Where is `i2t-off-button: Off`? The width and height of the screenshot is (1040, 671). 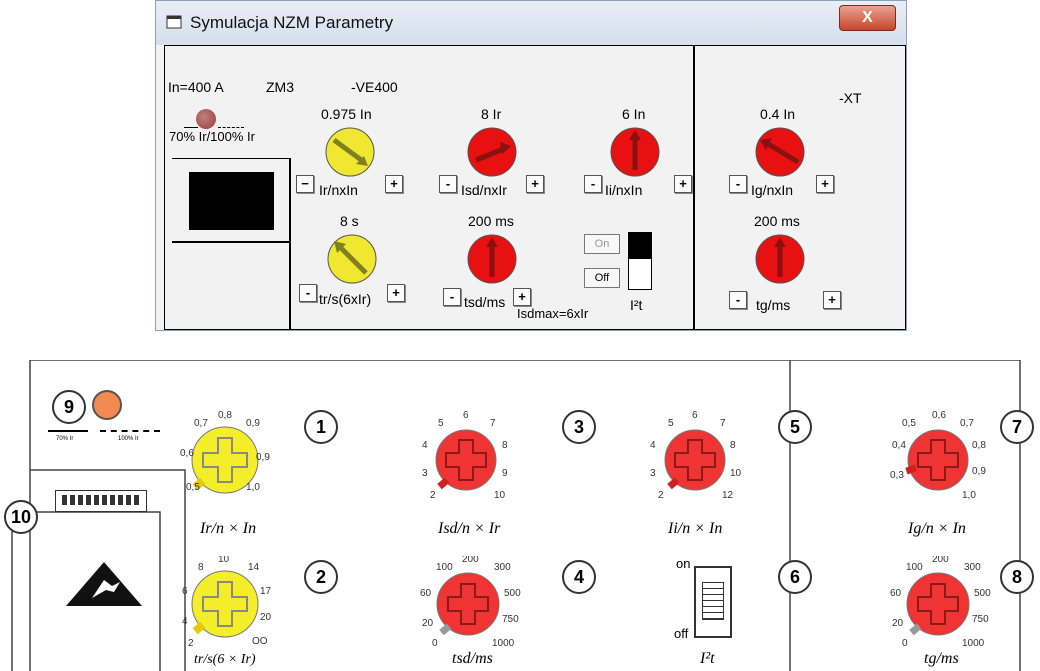
i2t-off-button: Off is located at coordinates (602, 278).